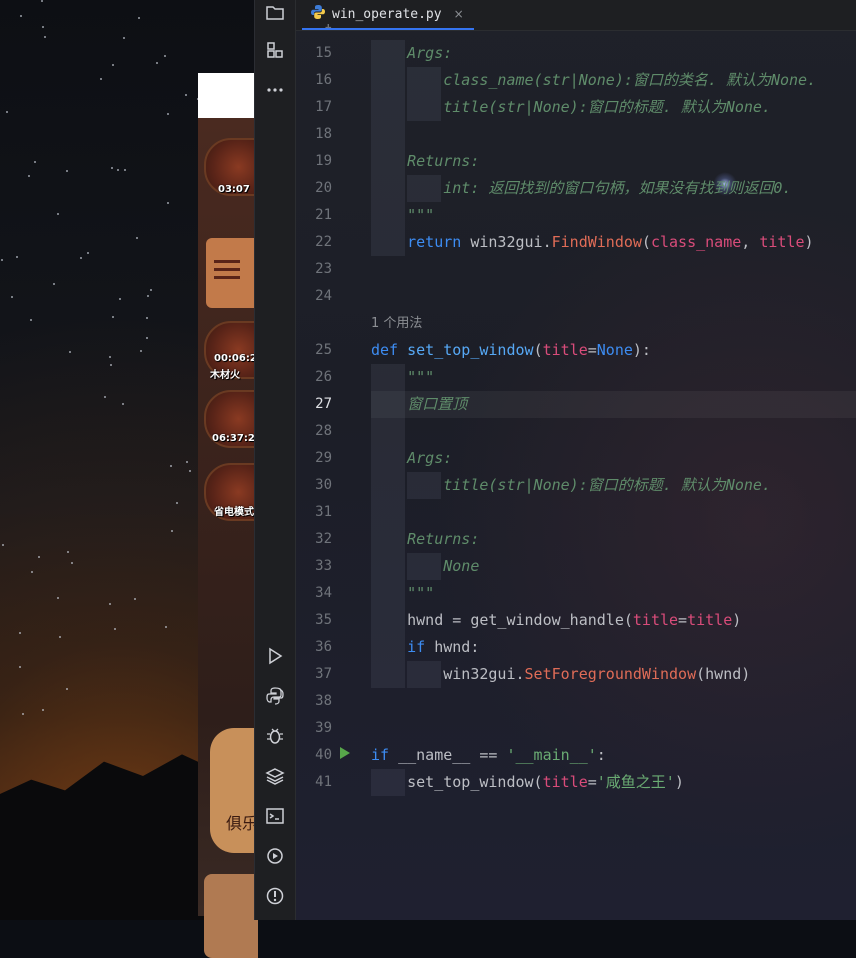  Describe the element at coordinates (231, 916) in the screenshot. I see `game-bottom-button` at that location.